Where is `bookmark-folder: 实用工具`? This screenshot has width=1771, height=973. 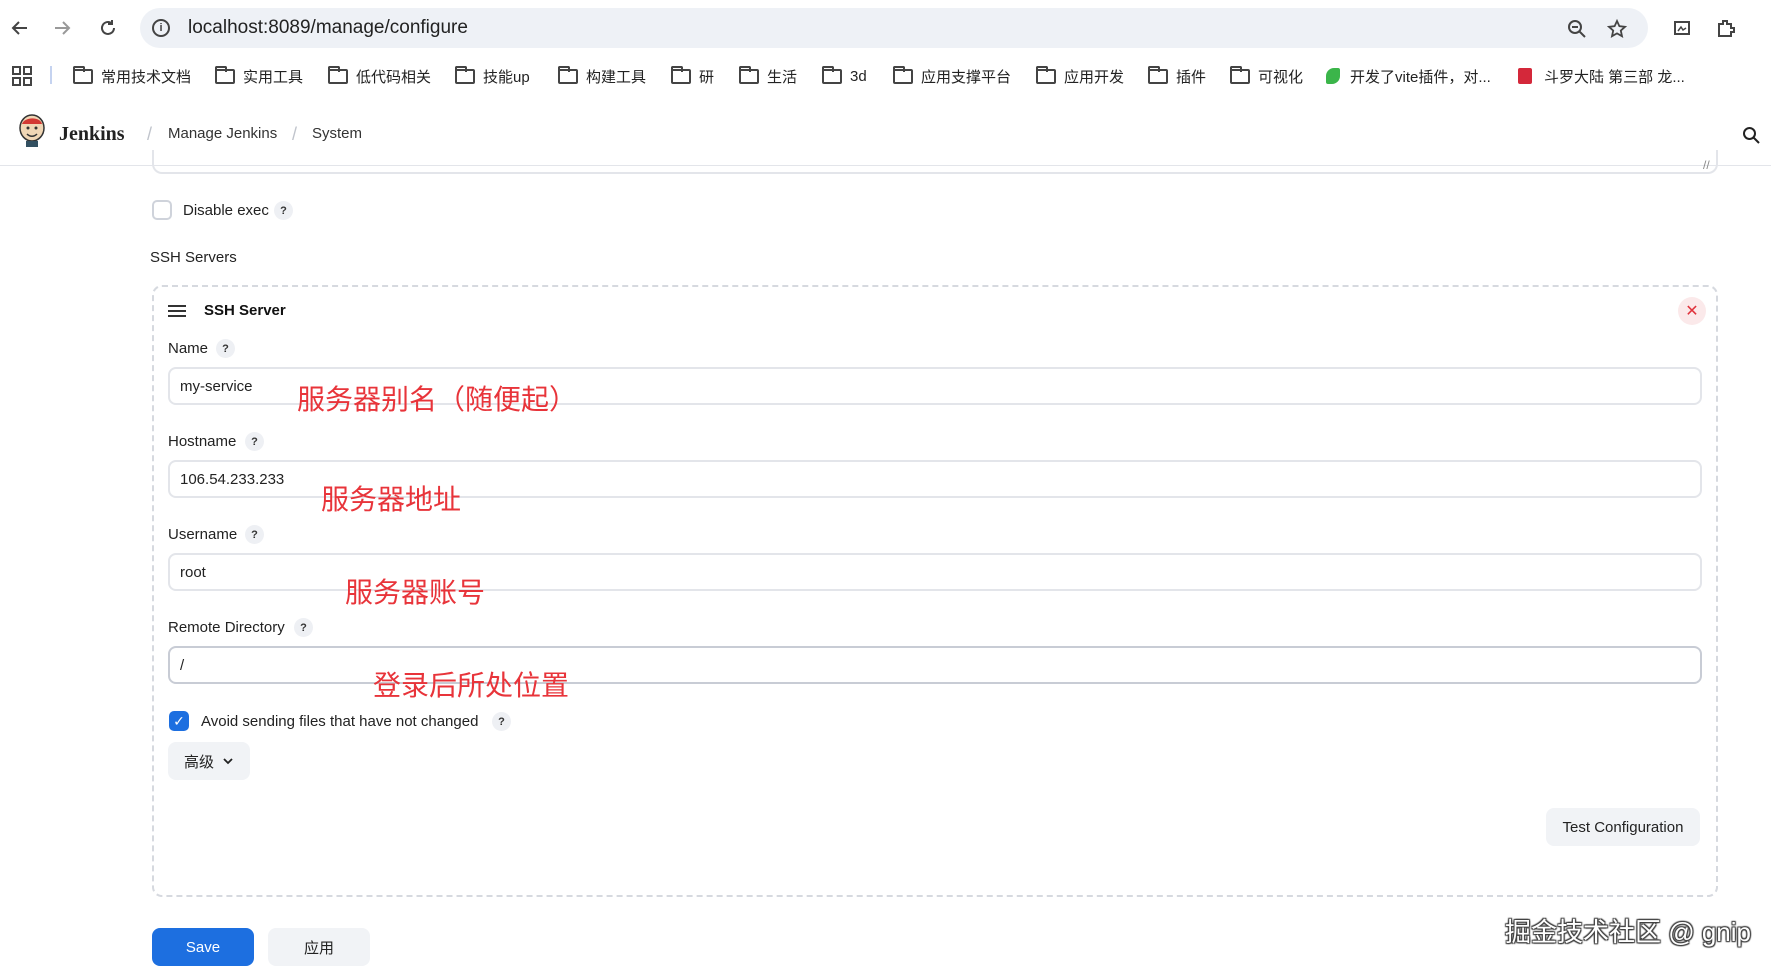
bookmark-folder: 实用工具 is located at coordinates (259, 76).